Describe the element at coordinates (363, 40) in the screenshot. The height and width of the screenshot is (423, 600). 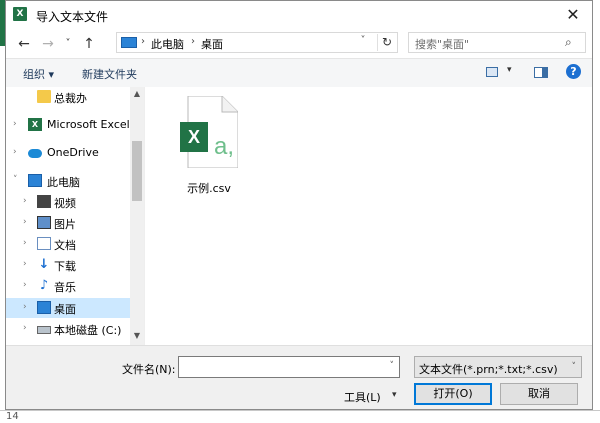
I see `address-dropdown-button: ˅` at that location.